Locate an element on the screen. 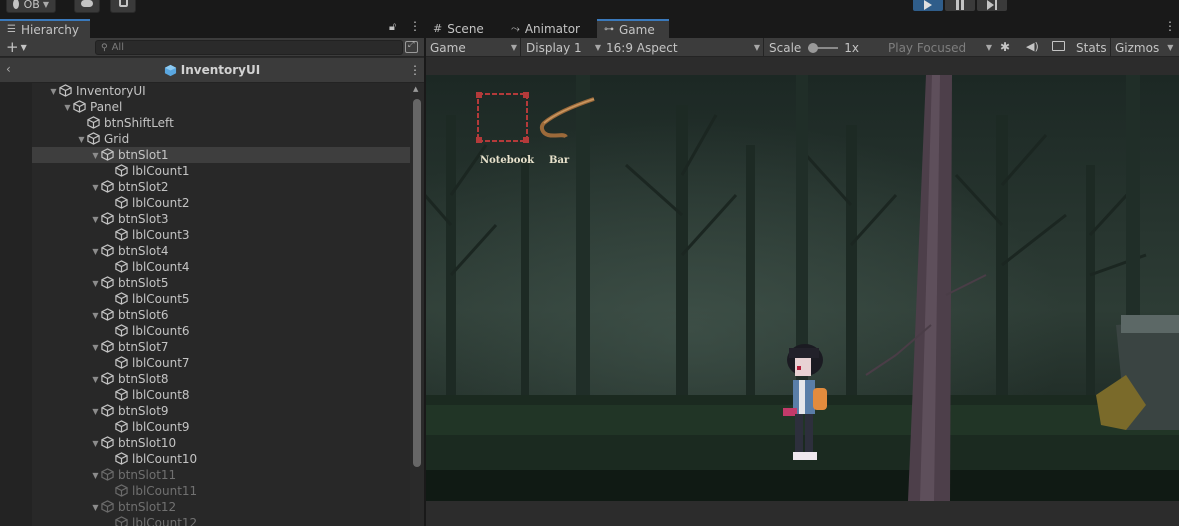 This screenshot has height=526, width=1179. scroll-thumb is located at coordinates (417, 283).